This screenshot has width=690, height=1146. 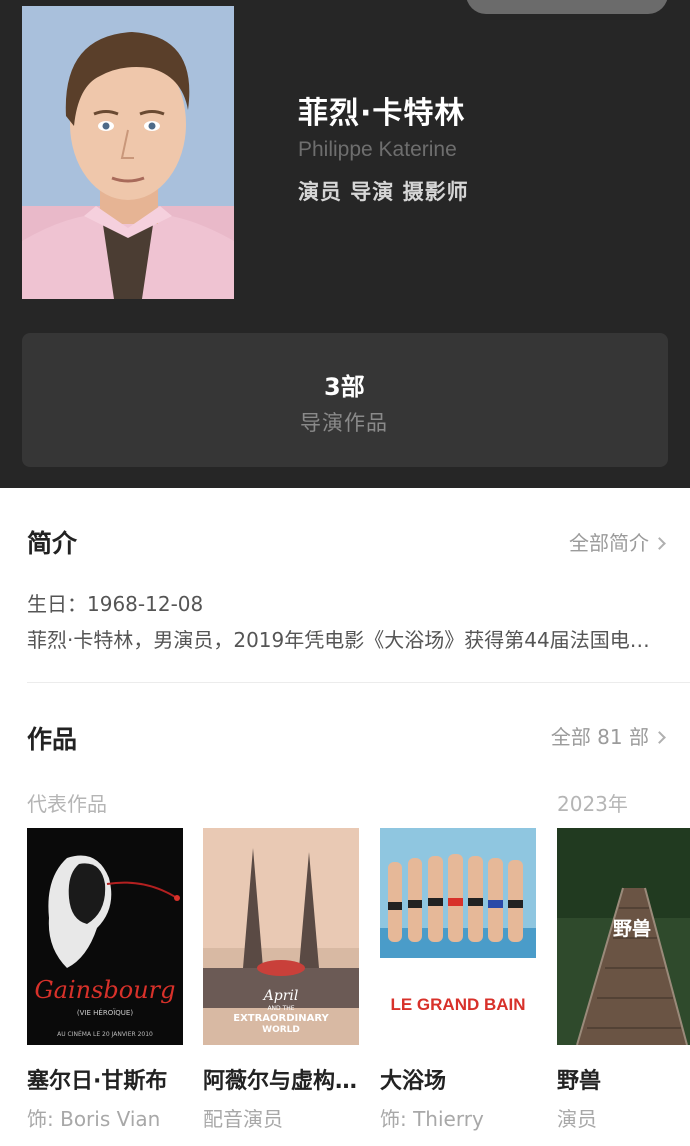 What do you see at coordinates (52, 543) in the screenshot?
I see `intro-section-title: 简介` at bounding box center [52, 543].